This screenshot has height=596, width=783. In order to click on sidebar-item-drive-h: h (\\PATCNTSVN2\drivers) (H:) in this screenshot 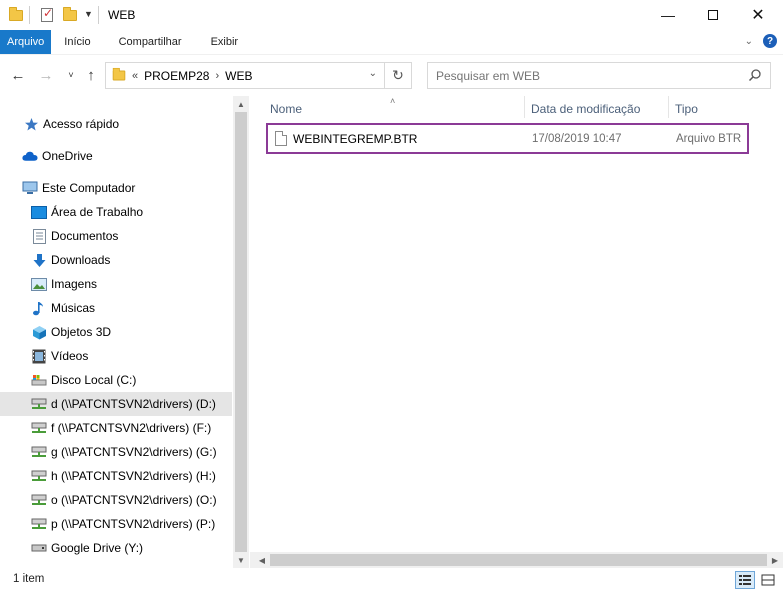, I will do `click(116, 476)`.